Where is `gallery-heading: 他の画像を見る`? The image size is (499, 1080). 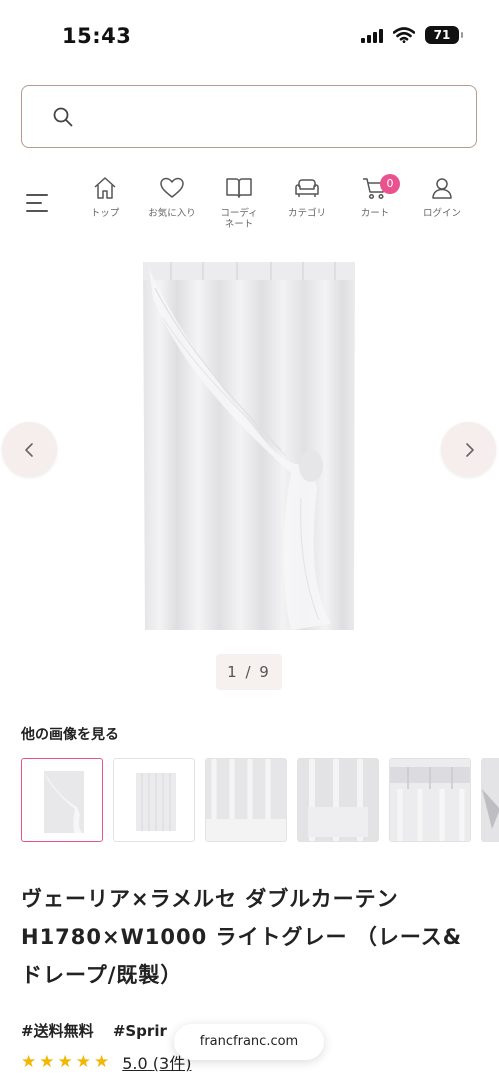
gallery-heading: 他の画像を見る is located at coordinates (70, 735).